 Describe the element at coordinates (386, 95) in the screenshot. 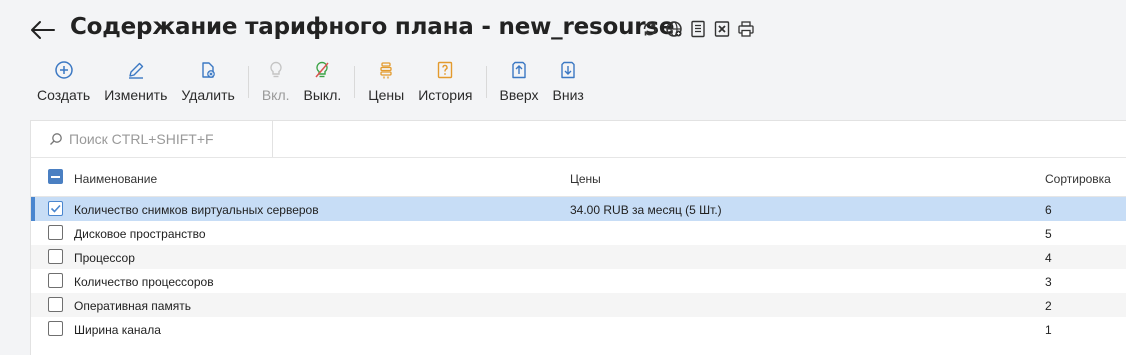

I see `prices-button-label: Цены` at that location.